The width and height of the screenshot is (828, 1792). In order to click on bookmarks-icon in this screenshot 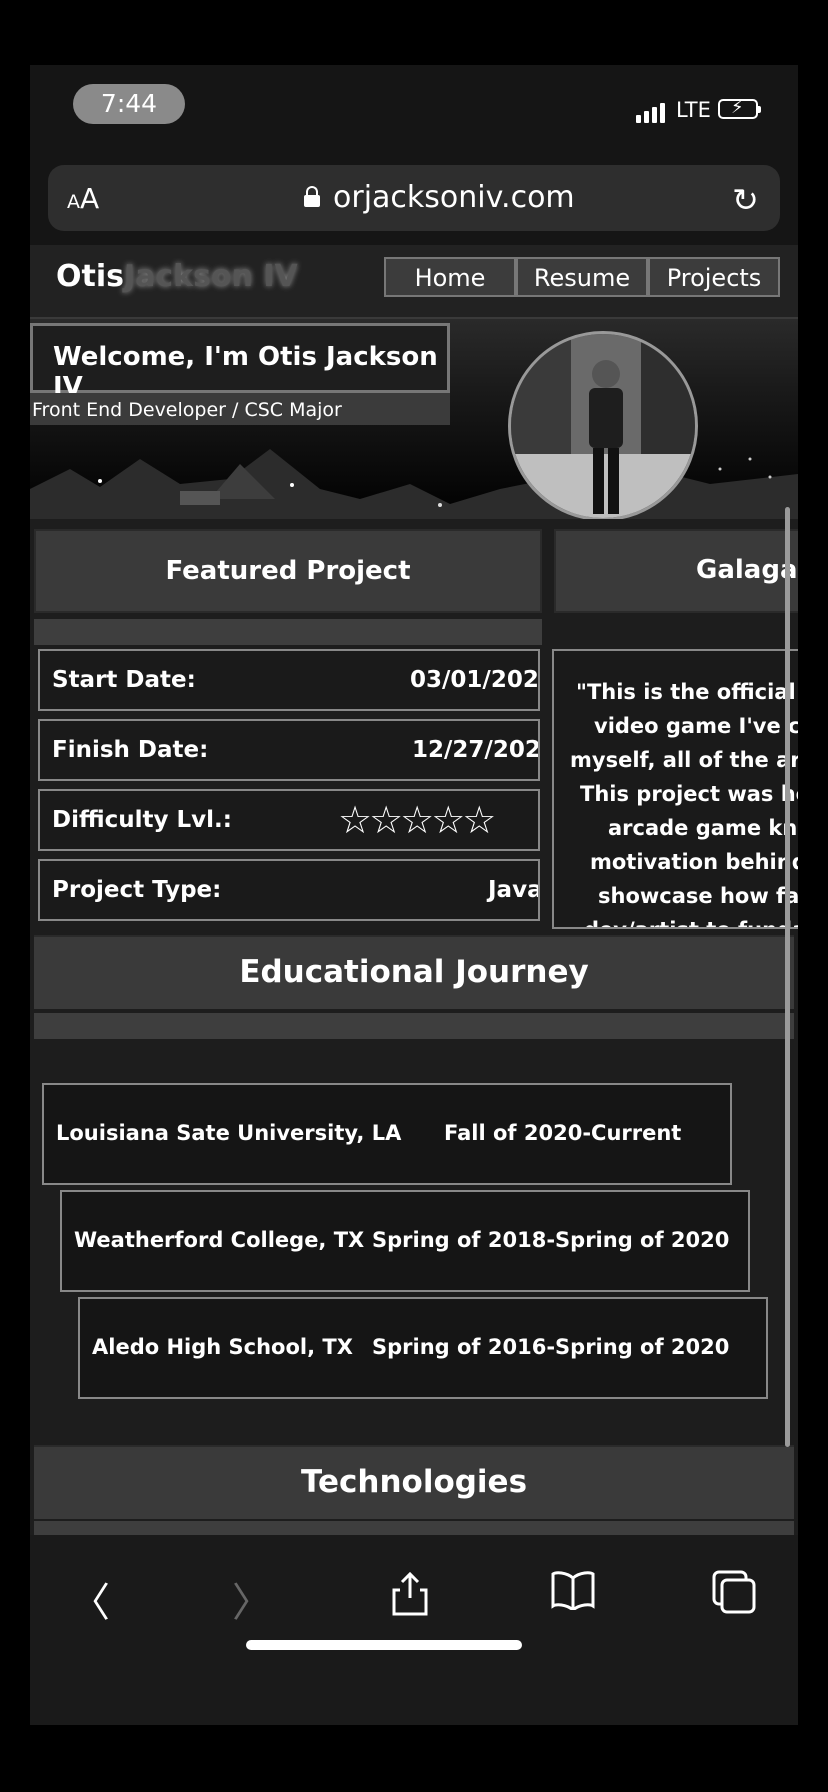, I will do `click(573, 1595)`.